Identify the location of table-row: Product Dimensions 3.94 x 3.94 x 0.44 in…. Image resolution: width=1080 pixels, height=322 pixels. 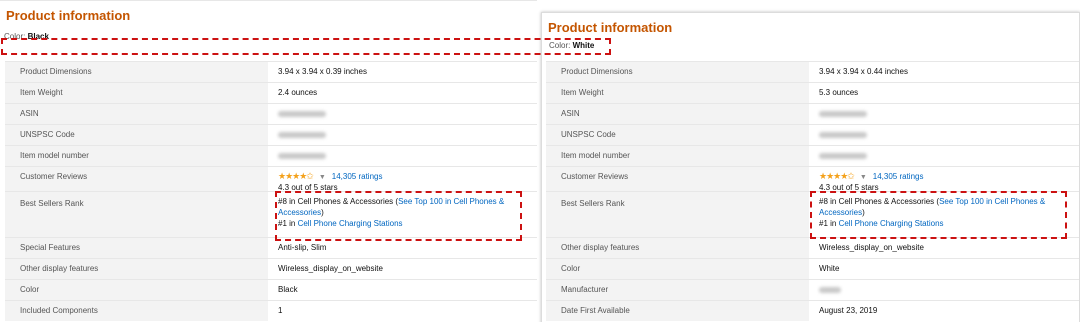
(812, 71).